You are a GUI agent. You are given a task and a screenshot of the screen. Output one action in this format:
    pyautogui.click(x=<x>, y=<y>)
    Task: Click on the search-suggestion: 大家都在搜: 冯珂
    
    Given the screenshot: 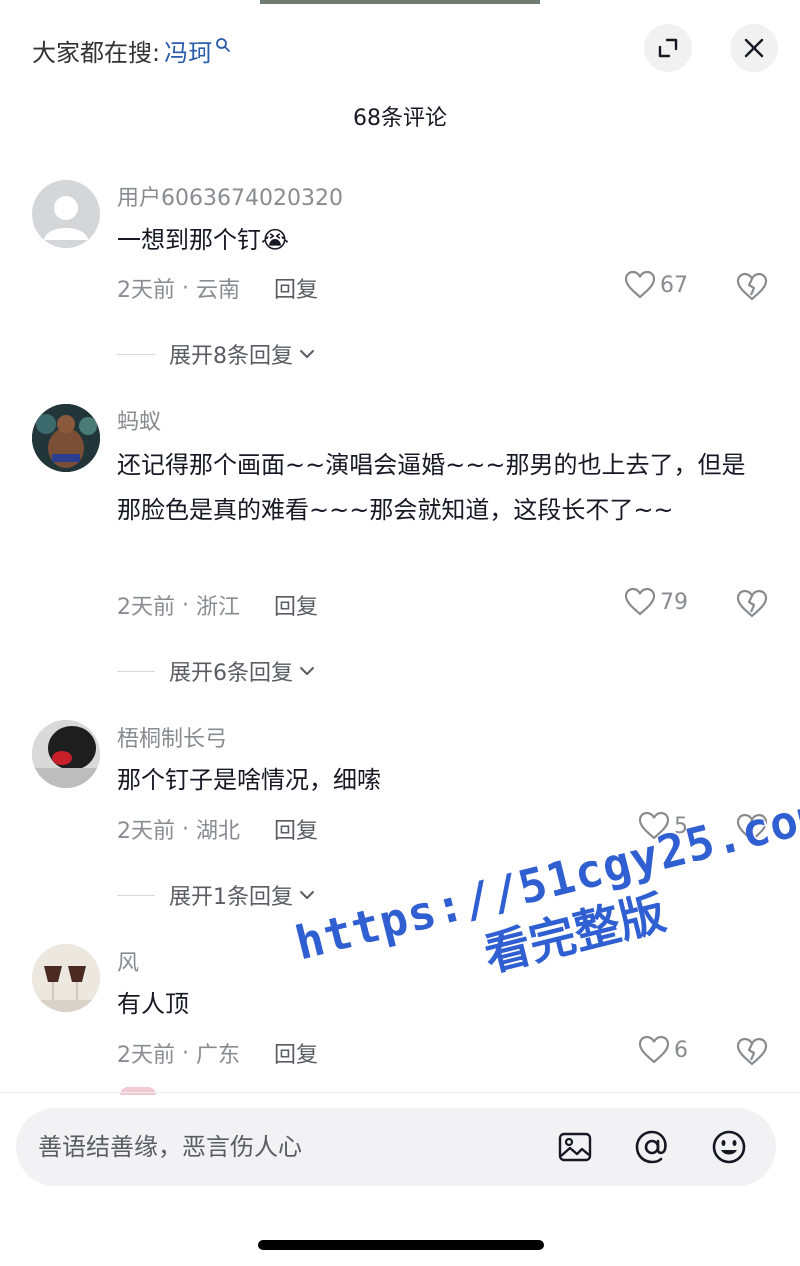 What is the action you would take?
    pyautogui.click(x=131, y=50)
    